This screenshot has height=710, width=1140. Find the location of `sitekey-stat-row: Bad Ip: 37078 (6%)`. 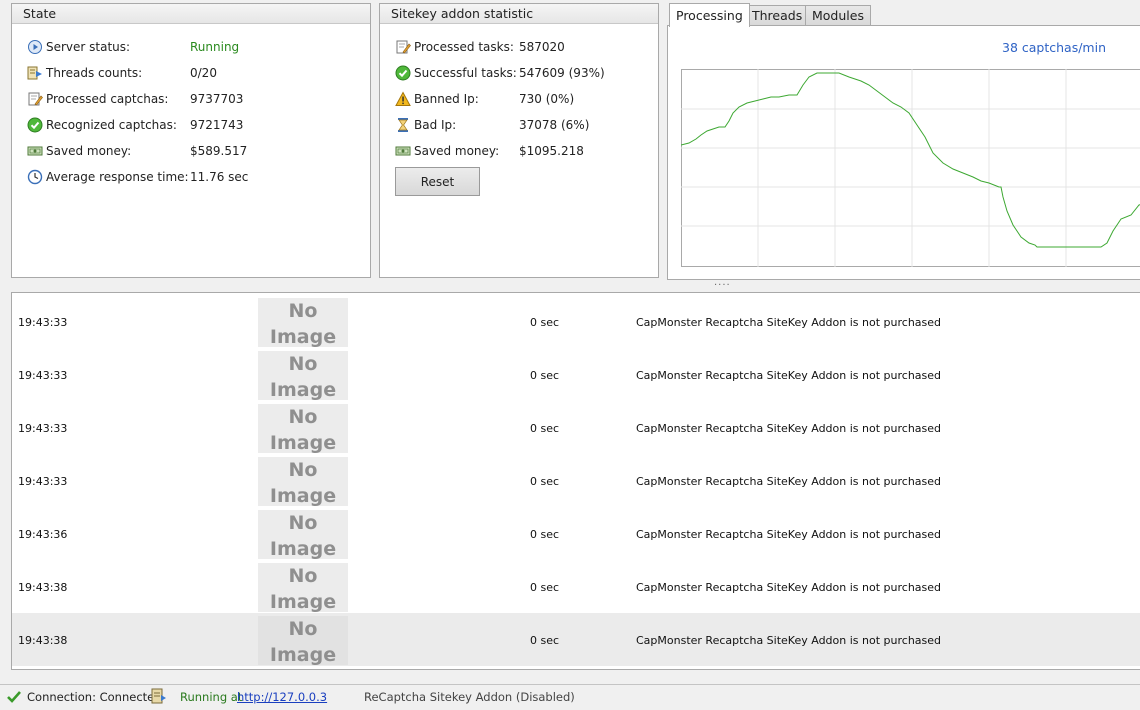

sitekey-stat-row: Bad Ip: 37078 (6%) is located at coordinates (517, 125).